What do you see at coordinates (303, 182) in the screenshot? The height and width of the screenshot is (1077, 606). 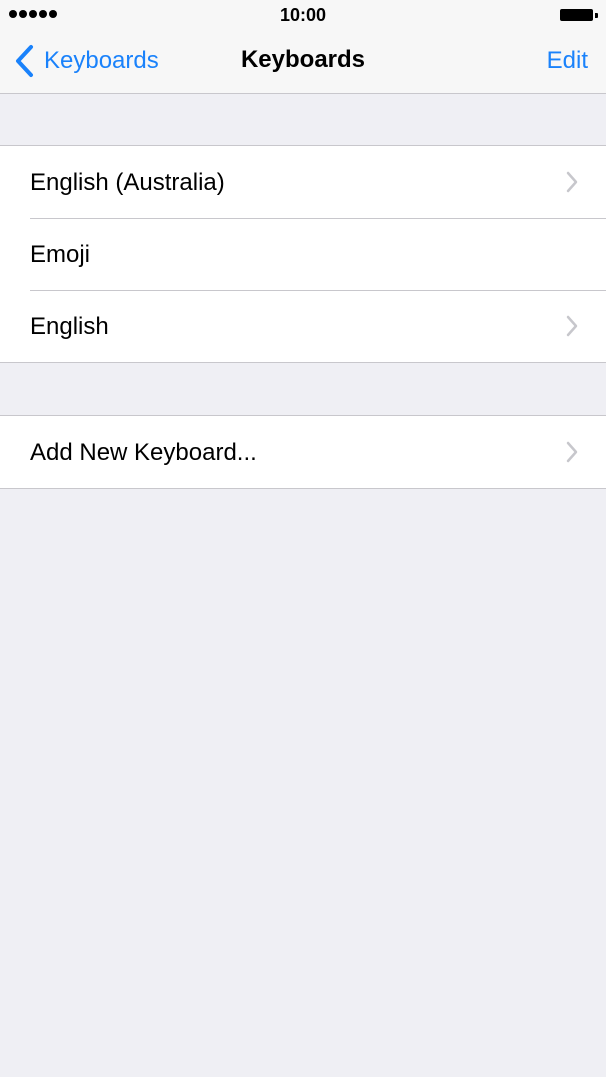 I see `keyboard-row-english-australia: English (Australia)` at bounding box center [303, 182].